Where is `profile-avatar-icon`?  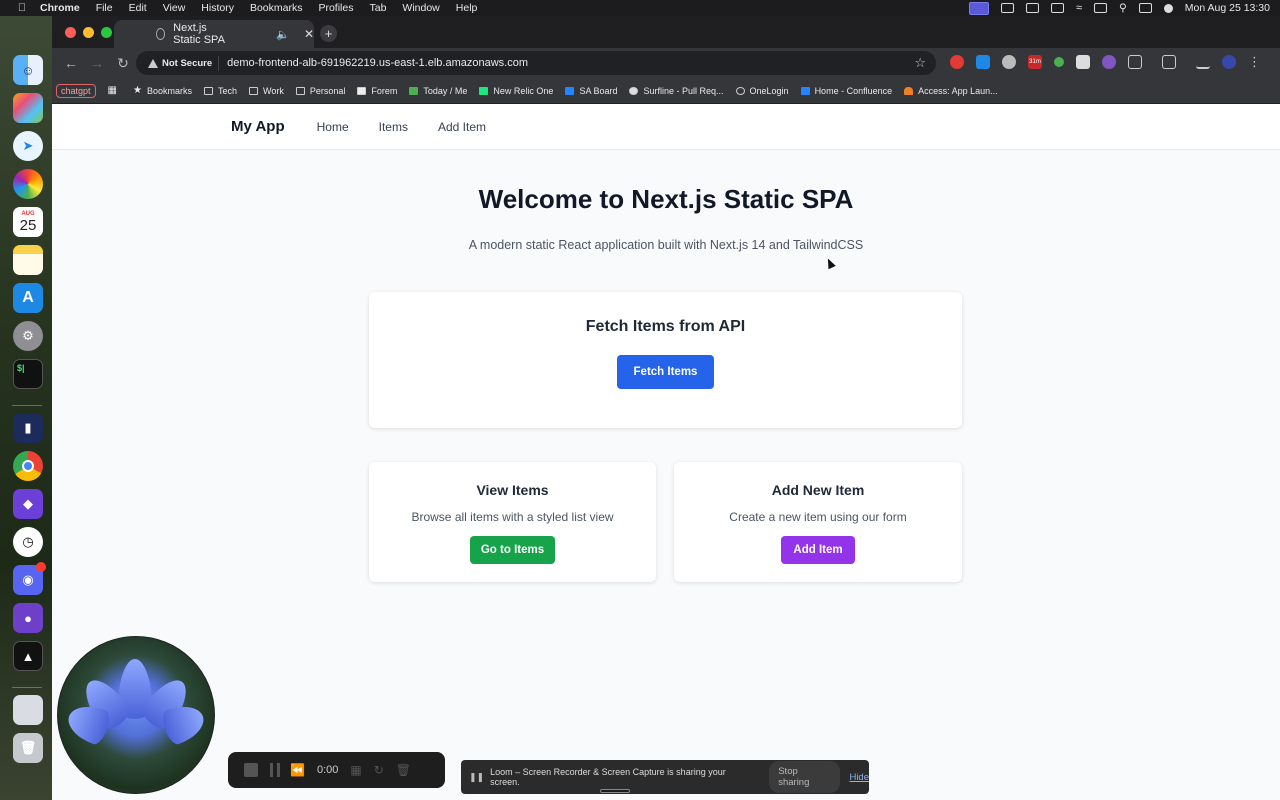
profile-avatar-icon is located at coordinates (1229, 62).